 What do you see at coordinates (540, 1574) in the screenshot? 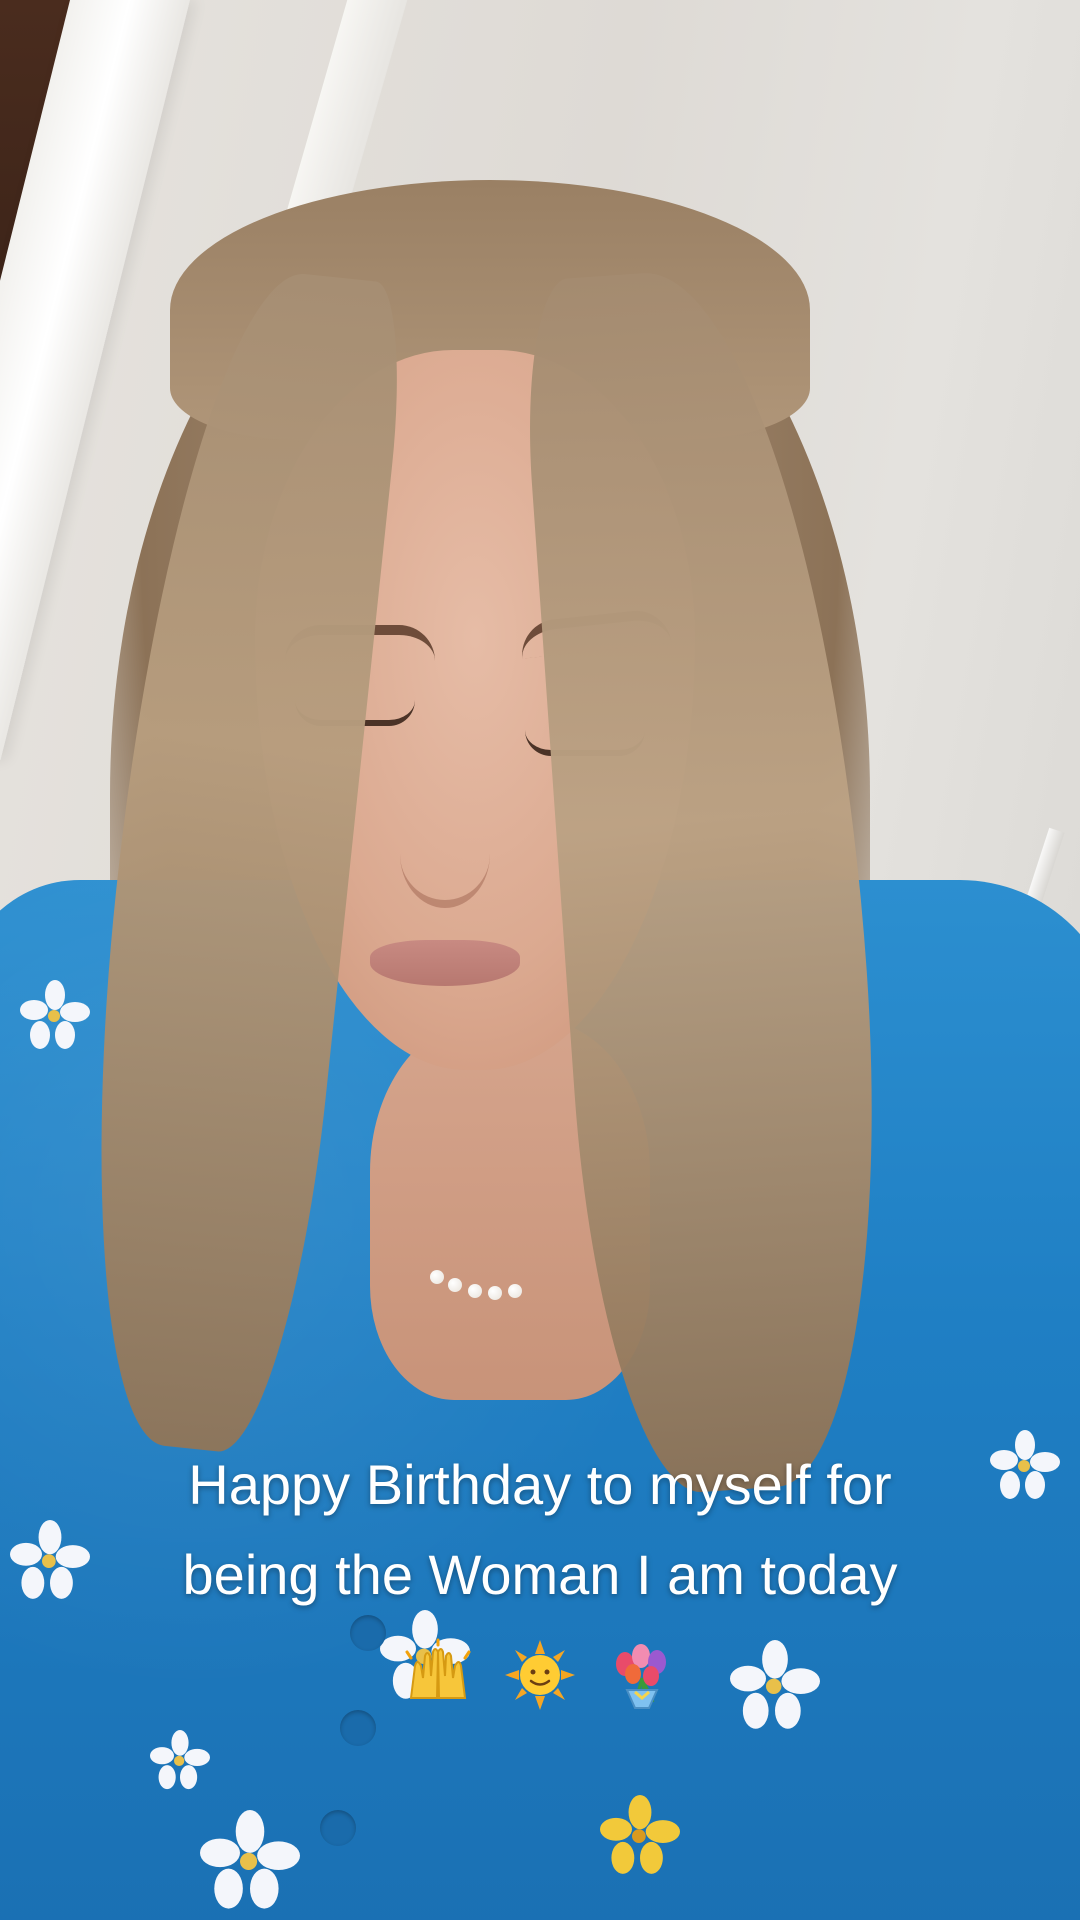
I see `caption-line-2: being the Woman I am today` at bounding box center [540, 1574].